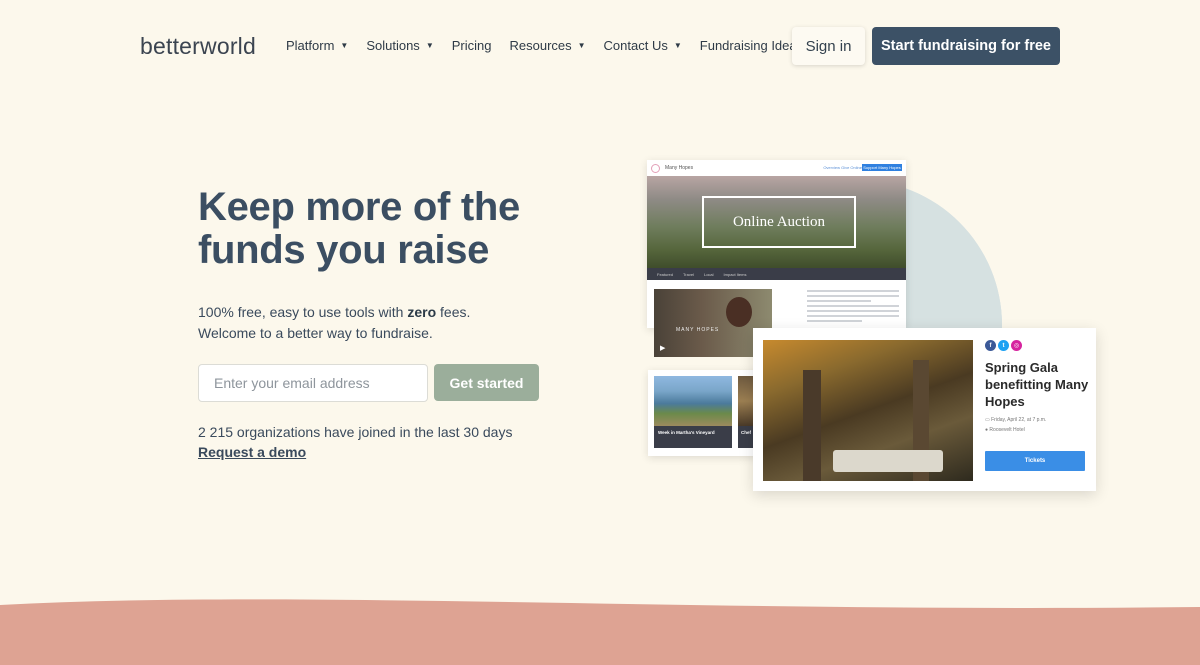 Image resolution: width=1200 pixels, height=665 pixels. I want to click on menu-resources: Resources ▼, so click(547, 45).